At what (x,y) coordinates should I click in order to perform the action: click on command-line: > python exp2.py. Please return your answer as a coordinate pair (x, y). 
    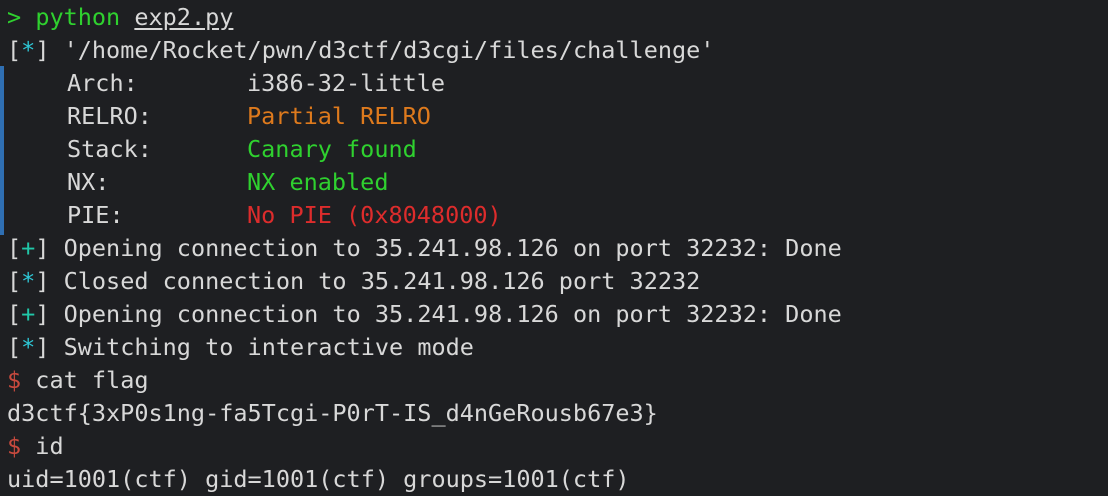
    Looking at the image, I should click on (557, 17).